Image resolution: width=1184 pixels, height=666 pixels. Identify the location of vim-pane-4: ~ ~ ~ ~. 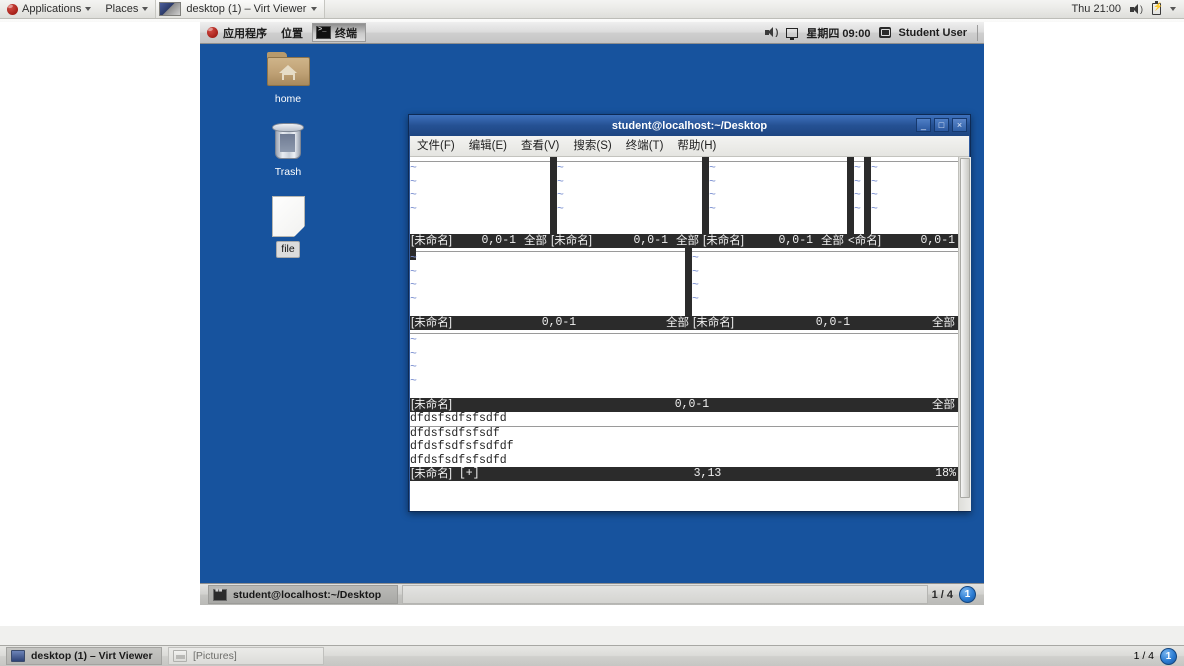
(859, 195).